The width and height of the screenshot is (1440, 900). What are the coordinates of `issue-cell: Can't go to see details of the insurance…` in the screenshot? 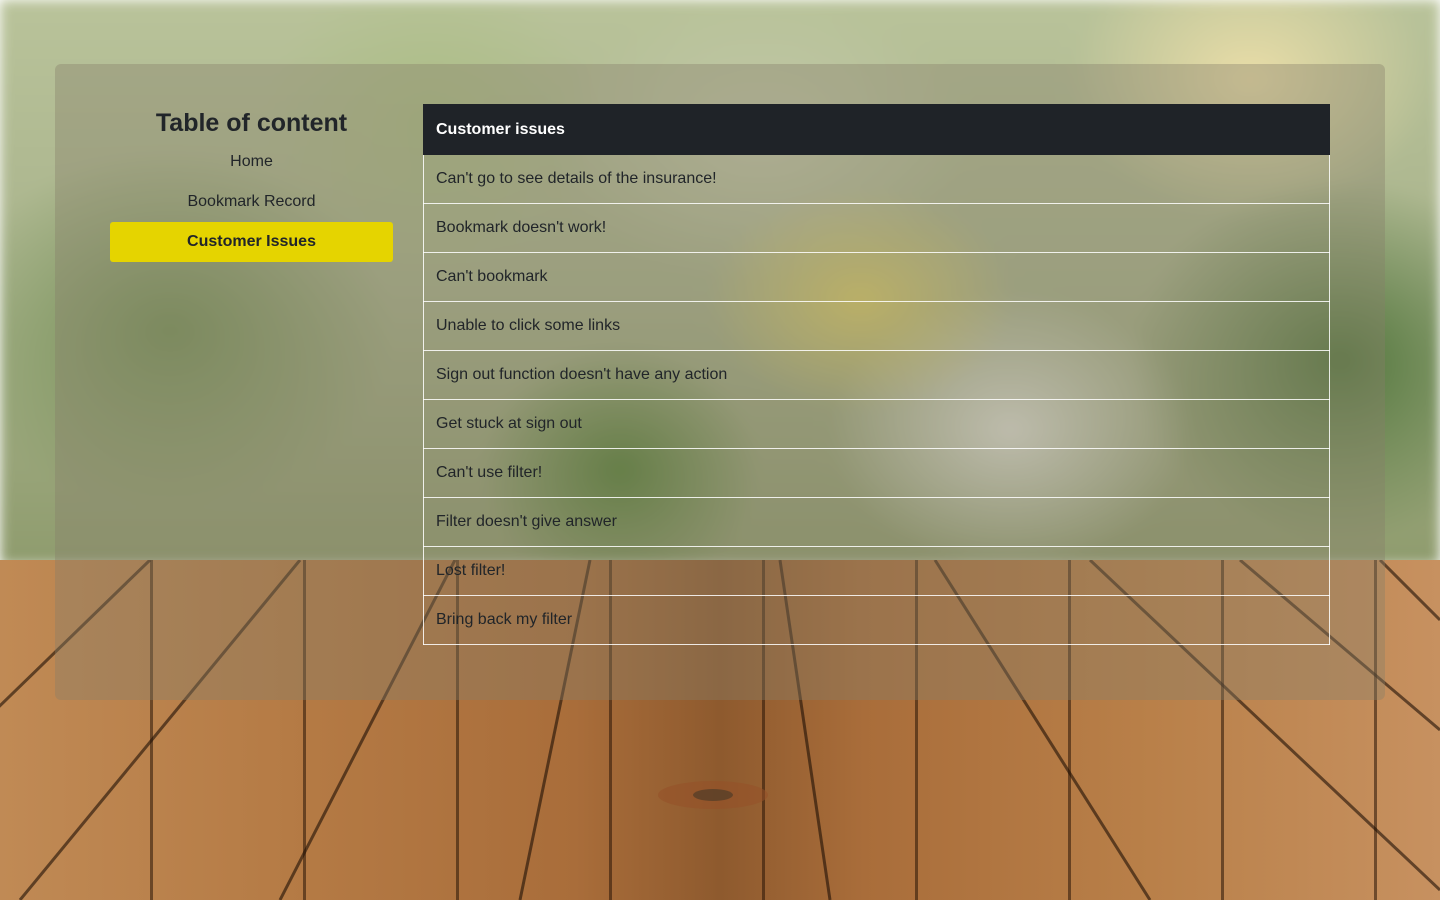 It's located at (876, 179).